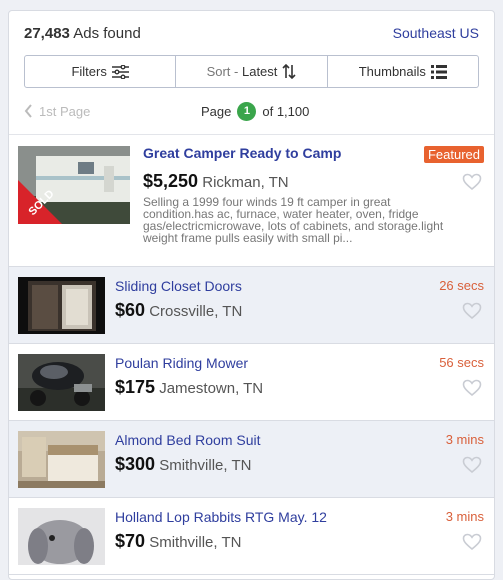  Describe the element at coordinates (216, 111) in the screenshot. I see `page-label: Page` at that location.